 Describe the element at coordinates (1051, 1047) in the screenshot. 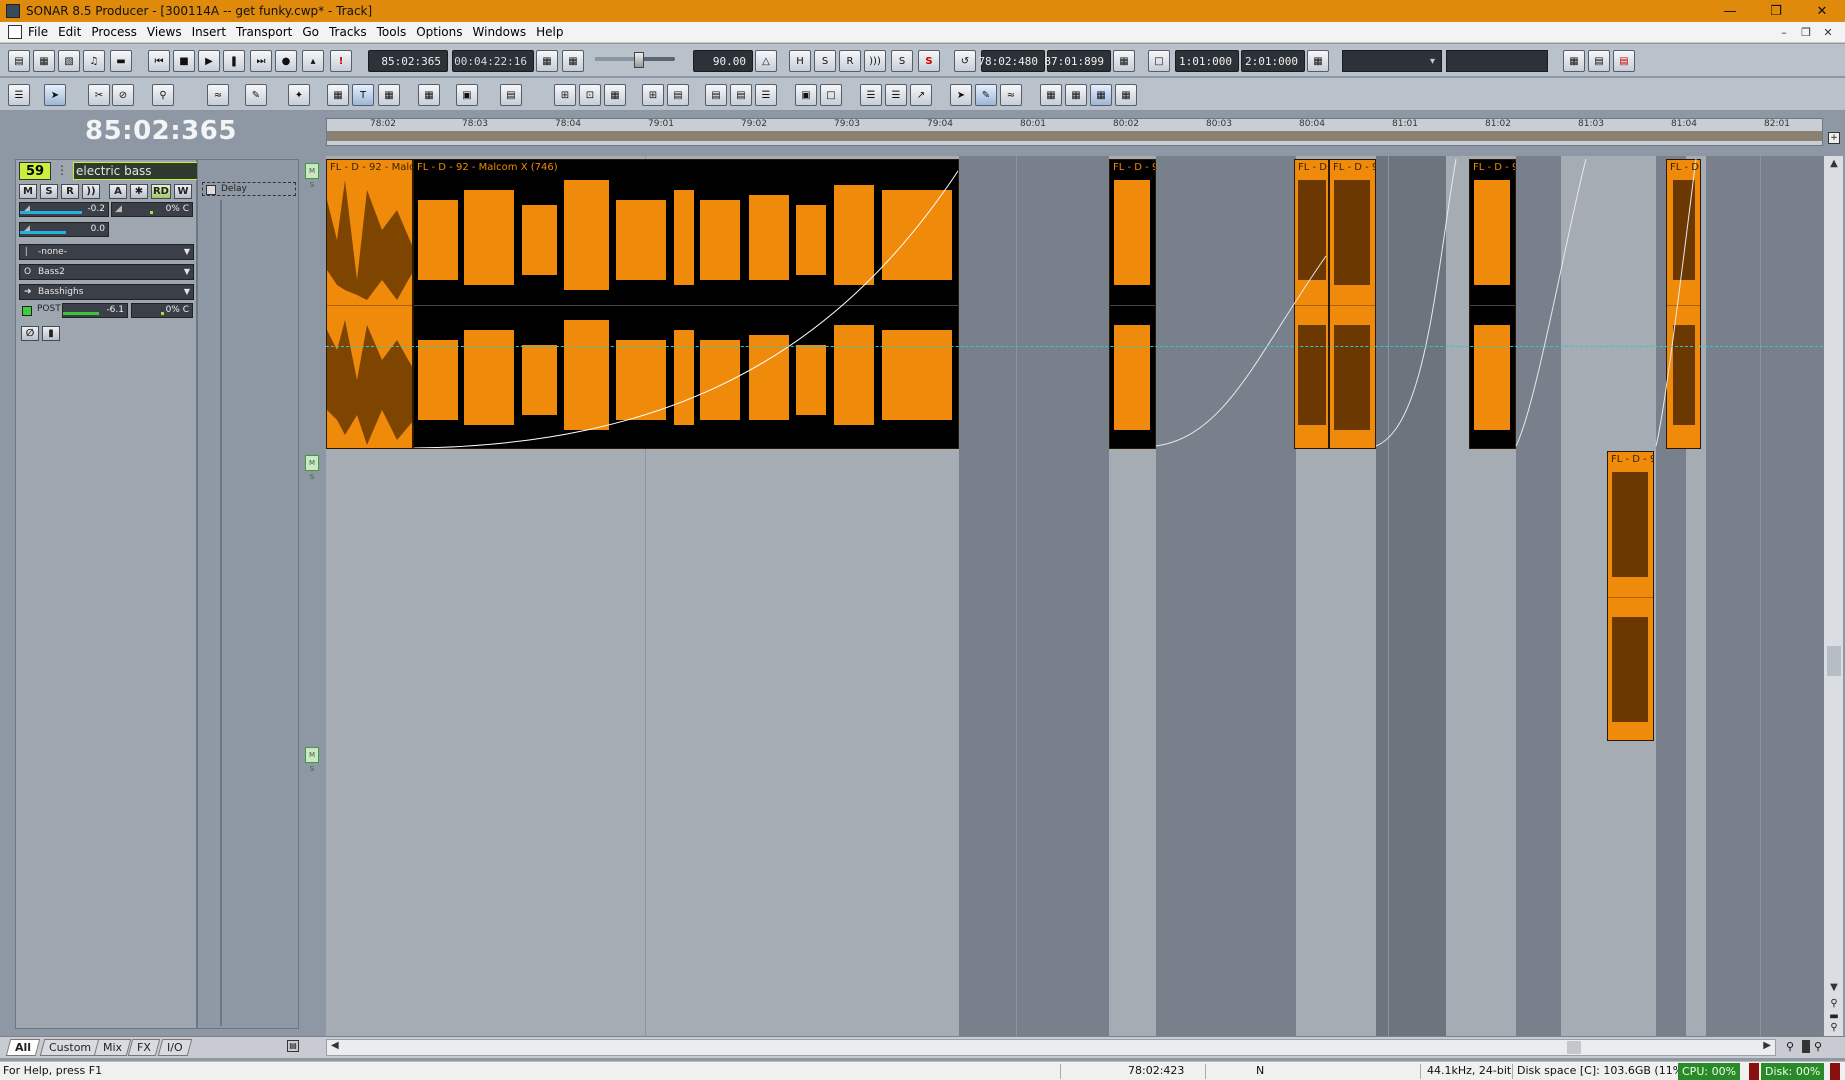

I see `horizontal-scrollbar: ◀ ▶` at that location.